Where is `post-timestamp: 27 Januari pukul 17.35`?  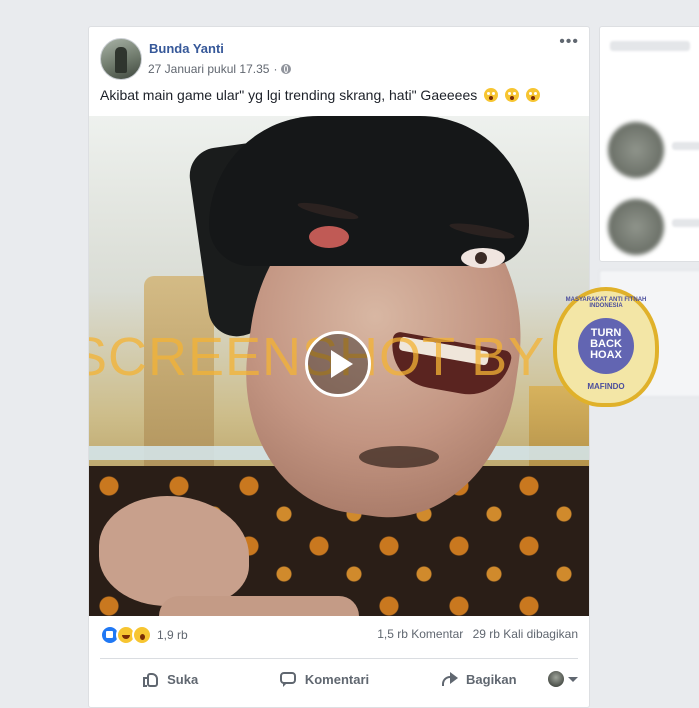
post-timestamp: 27 Januari pukul 17.35 is located at coordinates (208, 69).